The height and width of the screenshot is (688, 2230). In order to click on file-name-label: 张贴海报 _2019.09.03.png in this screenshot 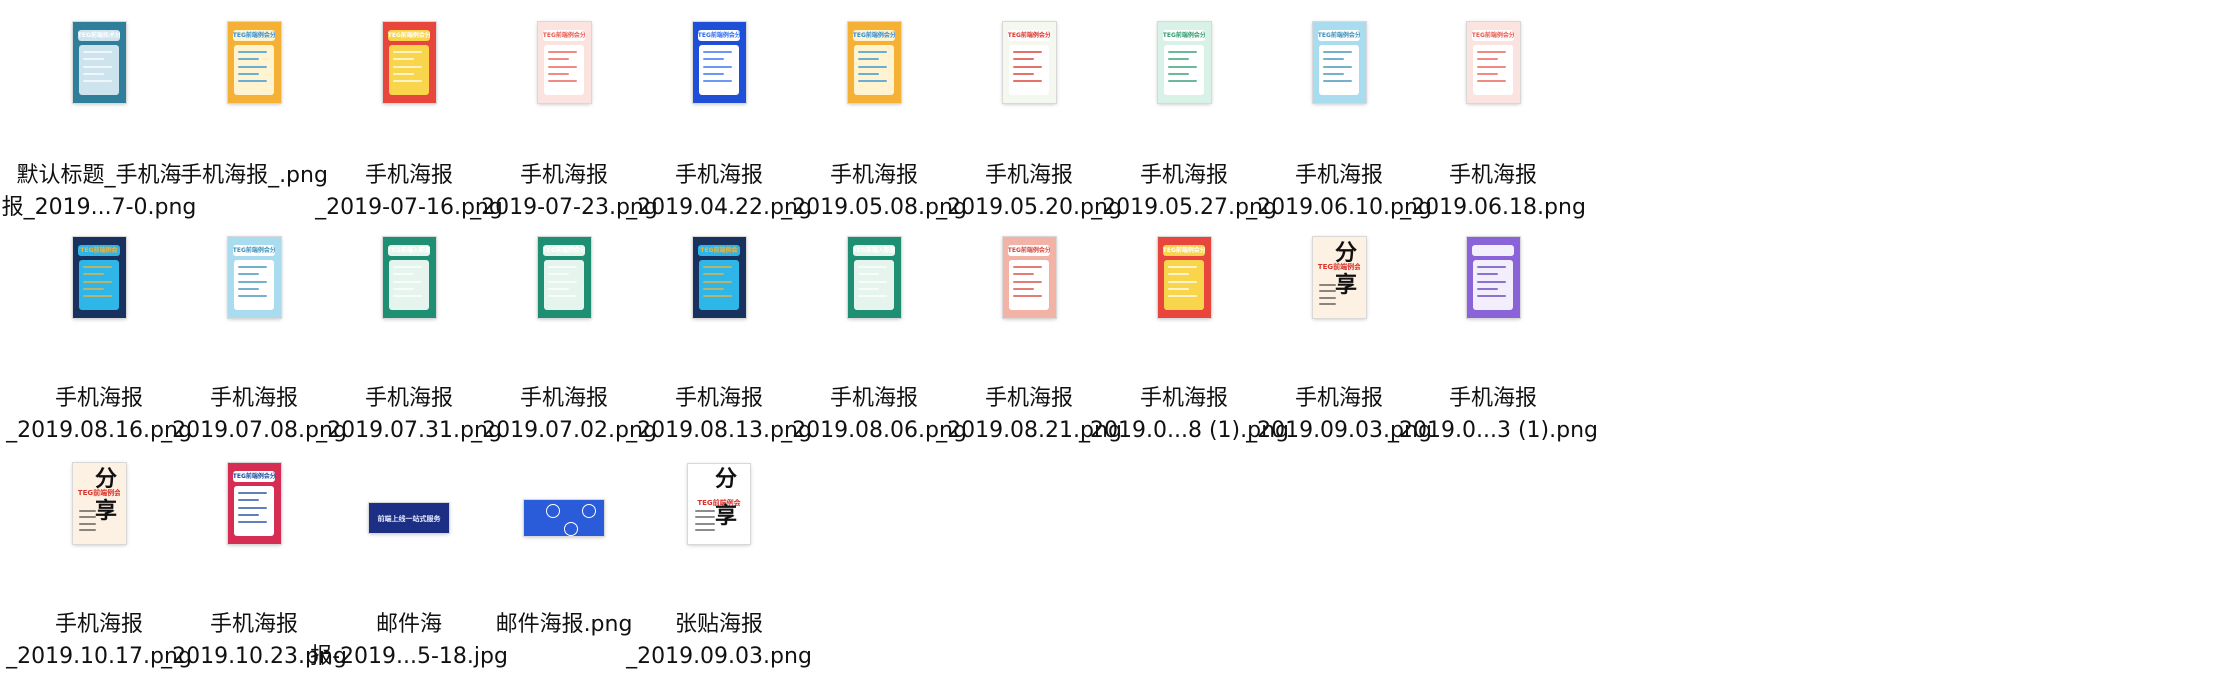, I will do `click(719, 641)`.